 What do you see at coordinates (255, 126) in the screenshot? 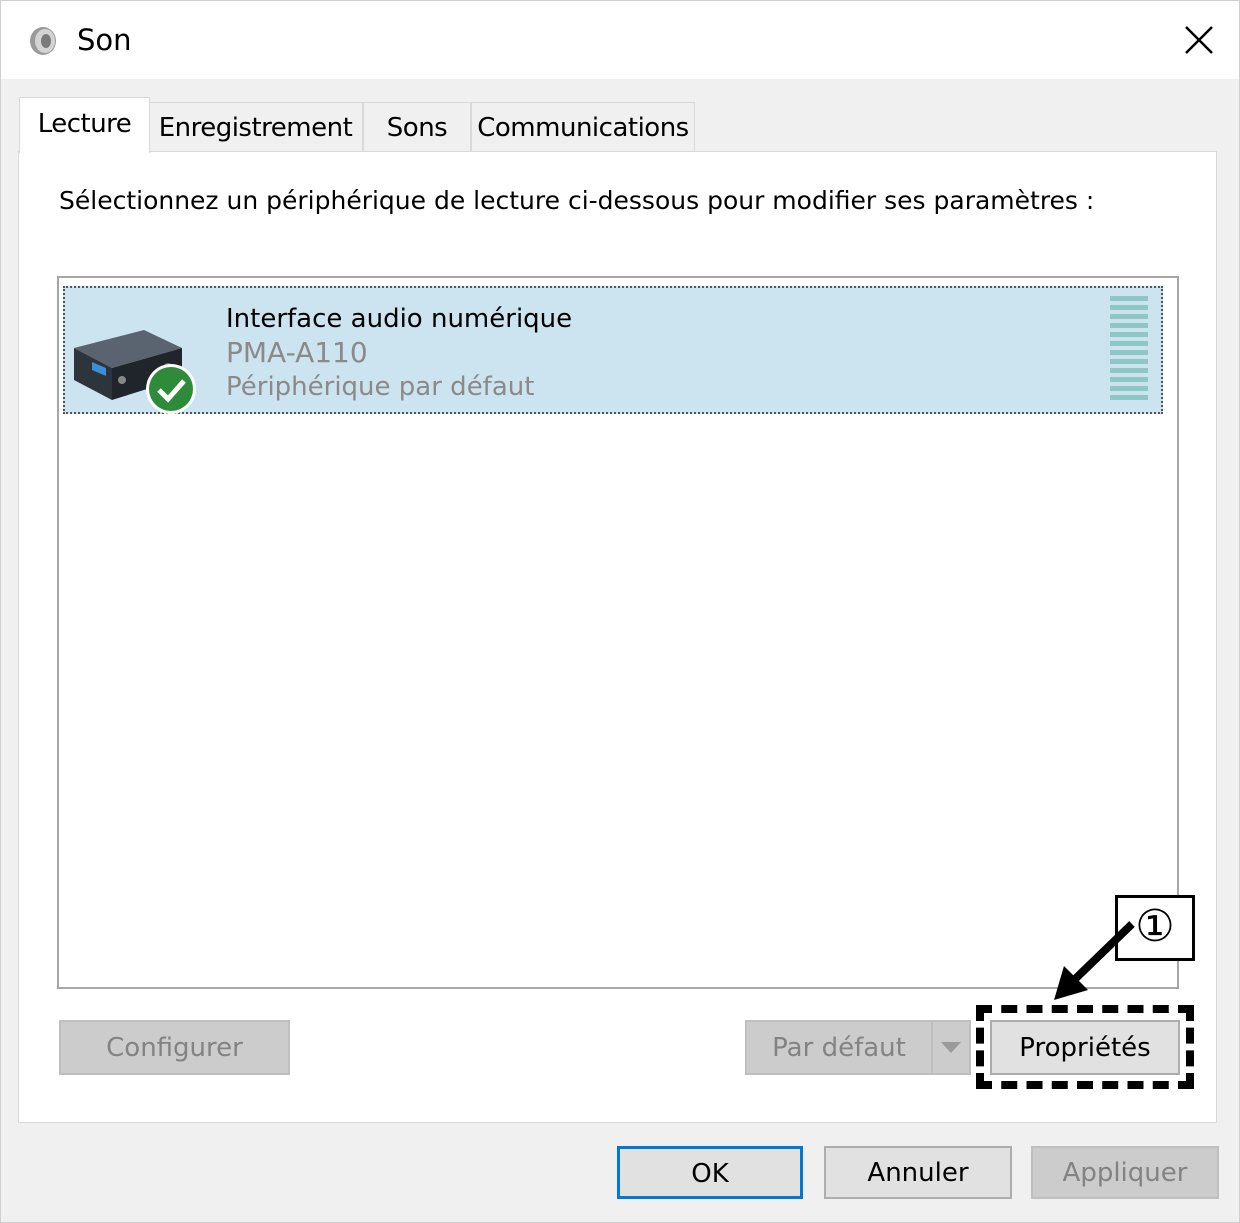
I see `tab-enregistrement: Enregistrement` at bounding box center [255, 126].